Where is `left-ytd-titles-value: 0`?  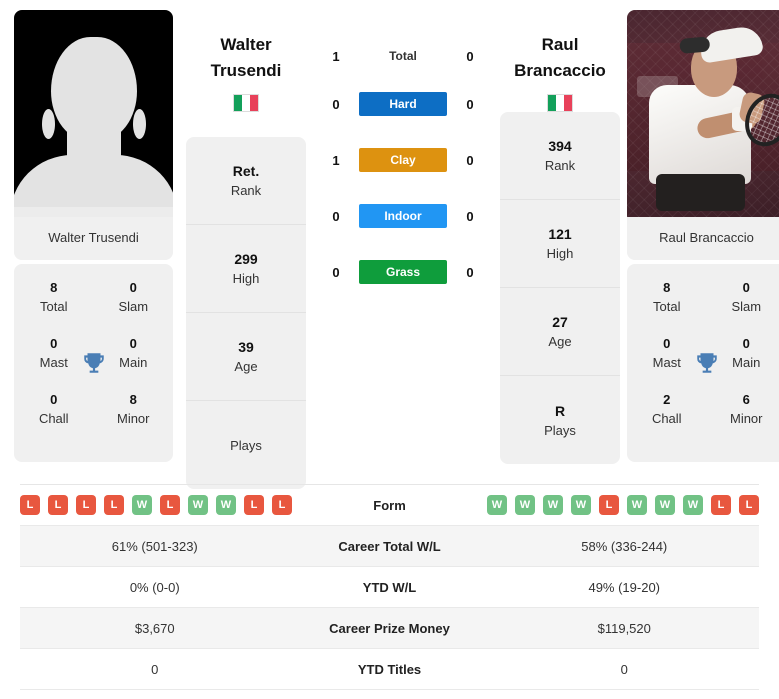
left-ytd-titles-value: 0 is located at coordinates (155, 669).